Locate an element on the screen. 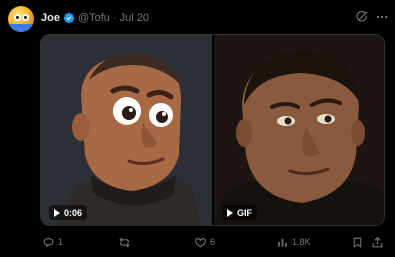  author-name: Joe is located at coordinates (50, 18).